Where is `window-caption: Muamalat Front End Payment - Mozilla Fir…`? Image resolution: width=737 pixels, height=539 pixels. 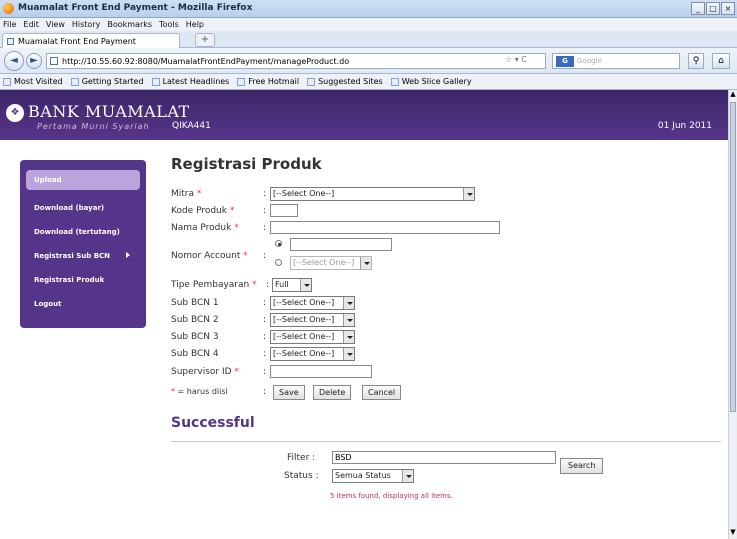
window-caption: Muamalat Front End Payment - Mozilla Fir… is located at coordinates (368, 9).